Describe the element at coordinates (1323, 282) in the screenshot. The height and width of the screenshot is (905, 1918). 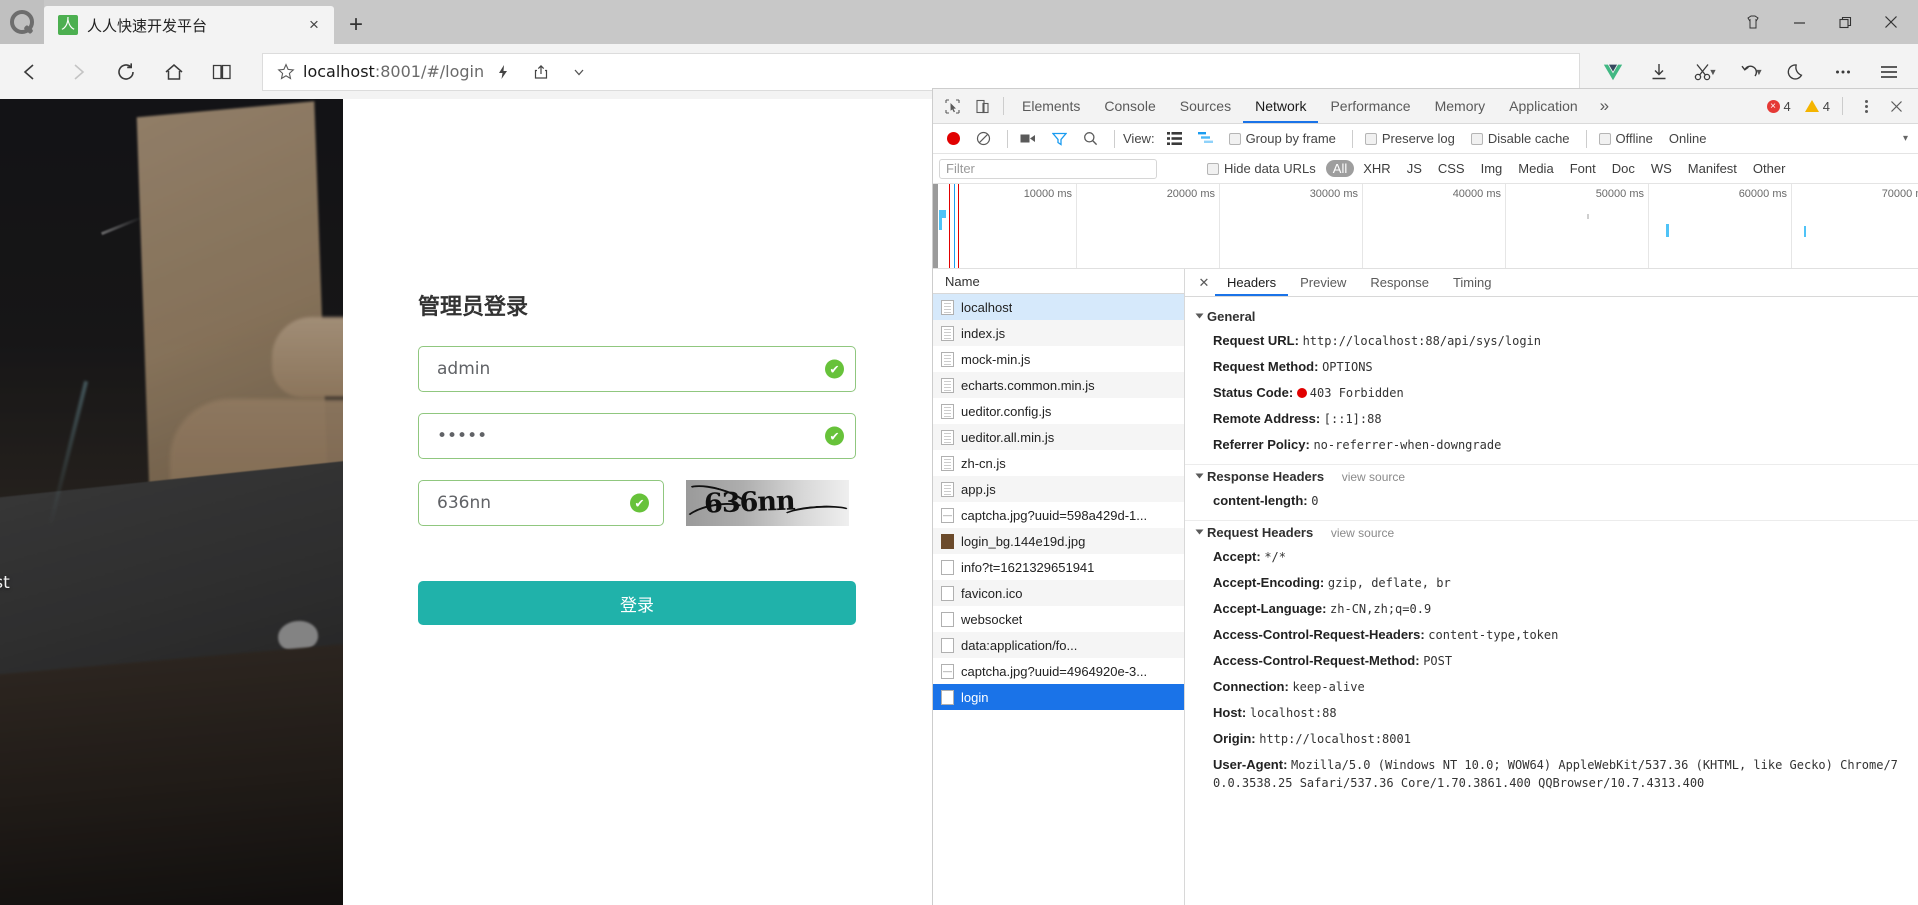
I see `tab-preview: Preview` at that location.